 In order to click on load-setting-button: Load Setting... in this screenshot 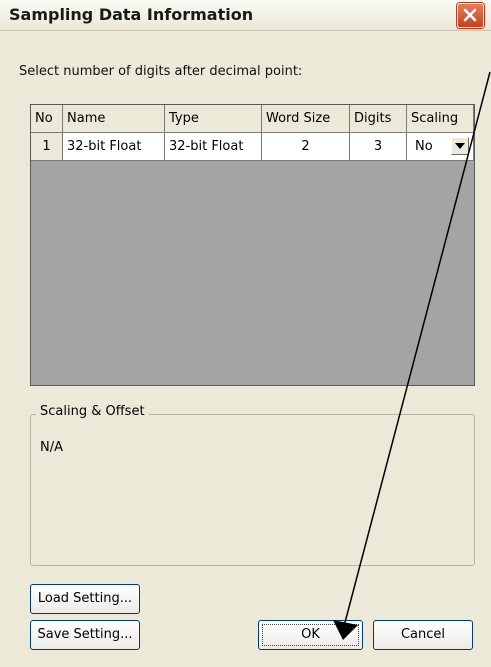, I will do `click(85, 599)`.